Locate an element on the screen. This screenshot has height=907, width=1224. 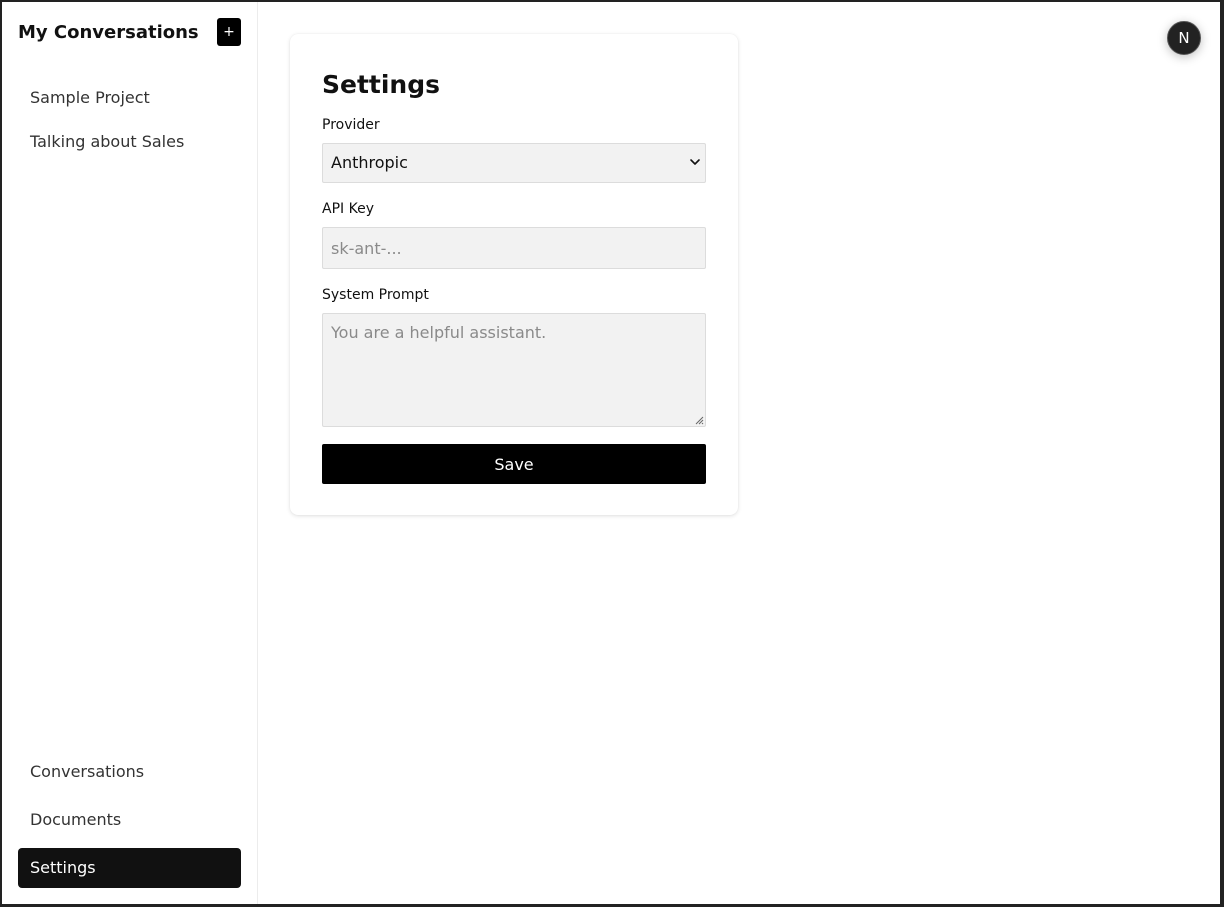
save-button: Save is located at coordinates (514, 464).